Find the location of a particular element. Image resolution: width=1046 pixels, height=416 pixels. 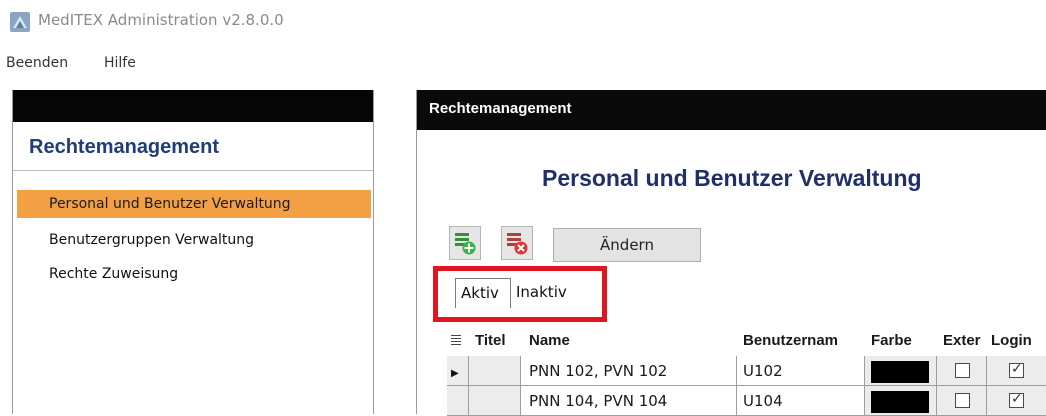

table-row: PNN 104, PVN 104 U104 ✓ is located at coordinates (746, 401).